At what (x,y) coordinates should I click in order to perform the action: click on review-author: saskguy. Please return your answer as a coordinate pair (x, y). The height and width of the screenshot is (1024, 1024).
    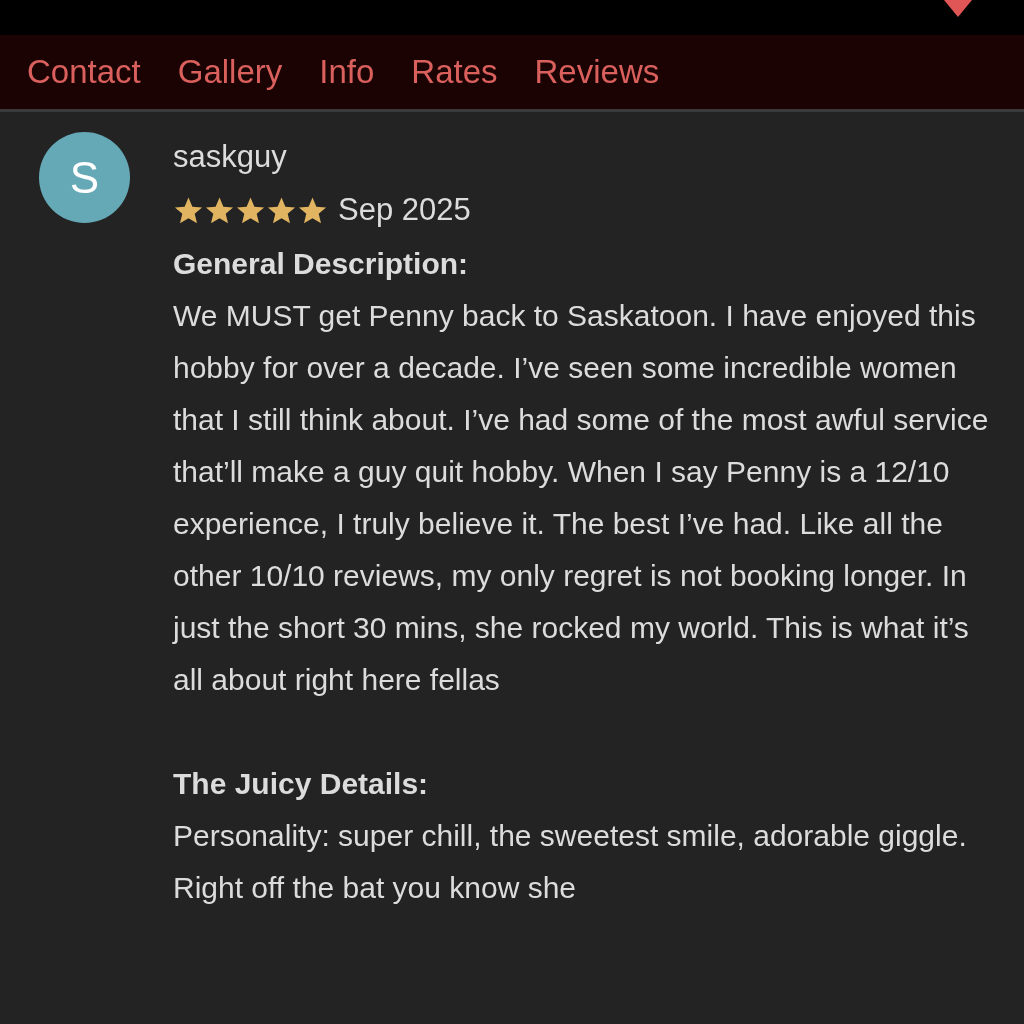
    Looking at the image, I should click on (230, 157).